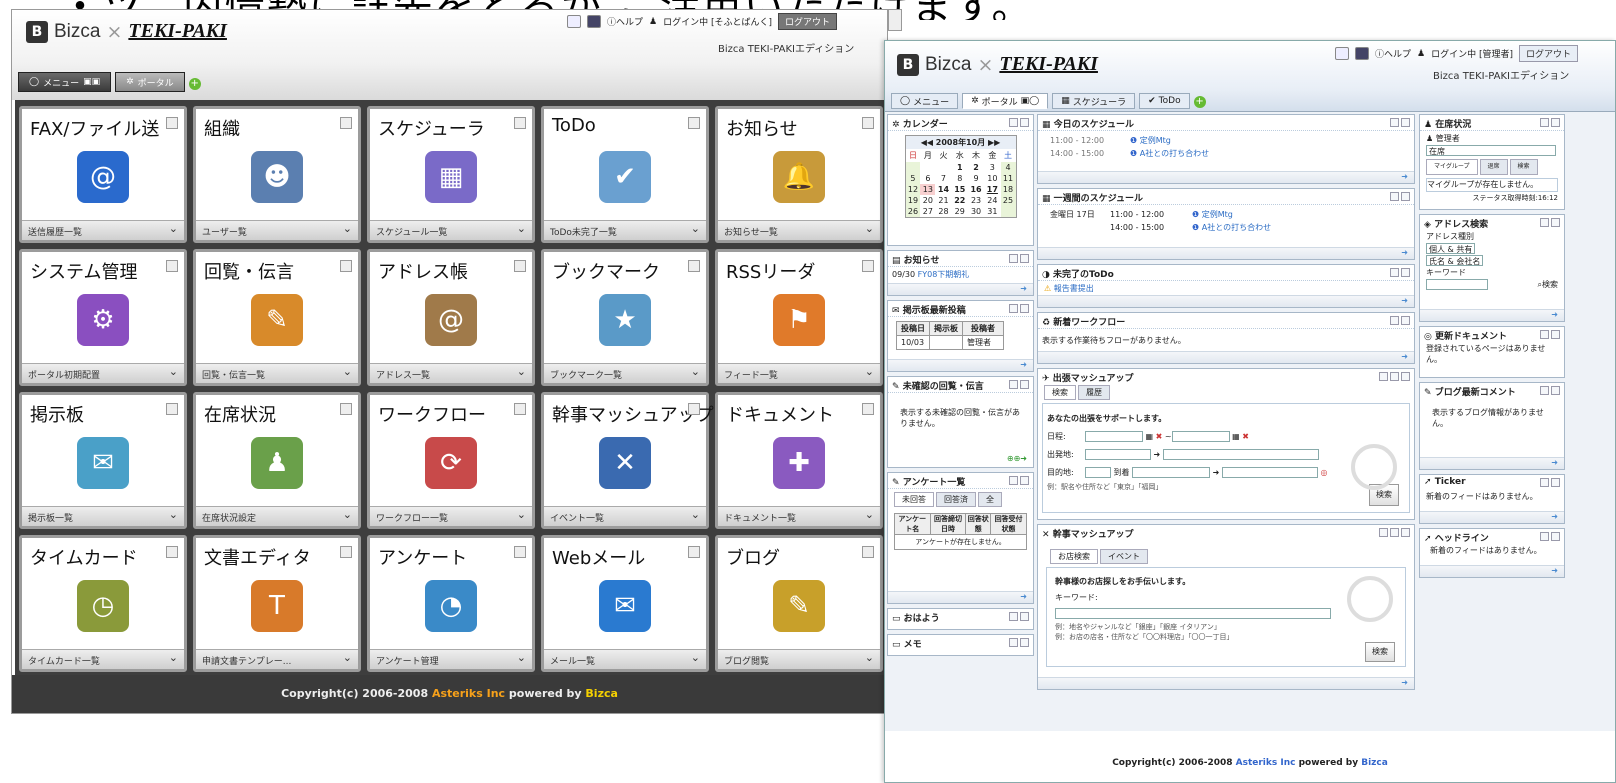 The height and width of the screenshot is (783, 1616). What do you see at coordinates (990, 499) in the screenshot?
I see `tab-all: 全` at bounding box center [990, 499].